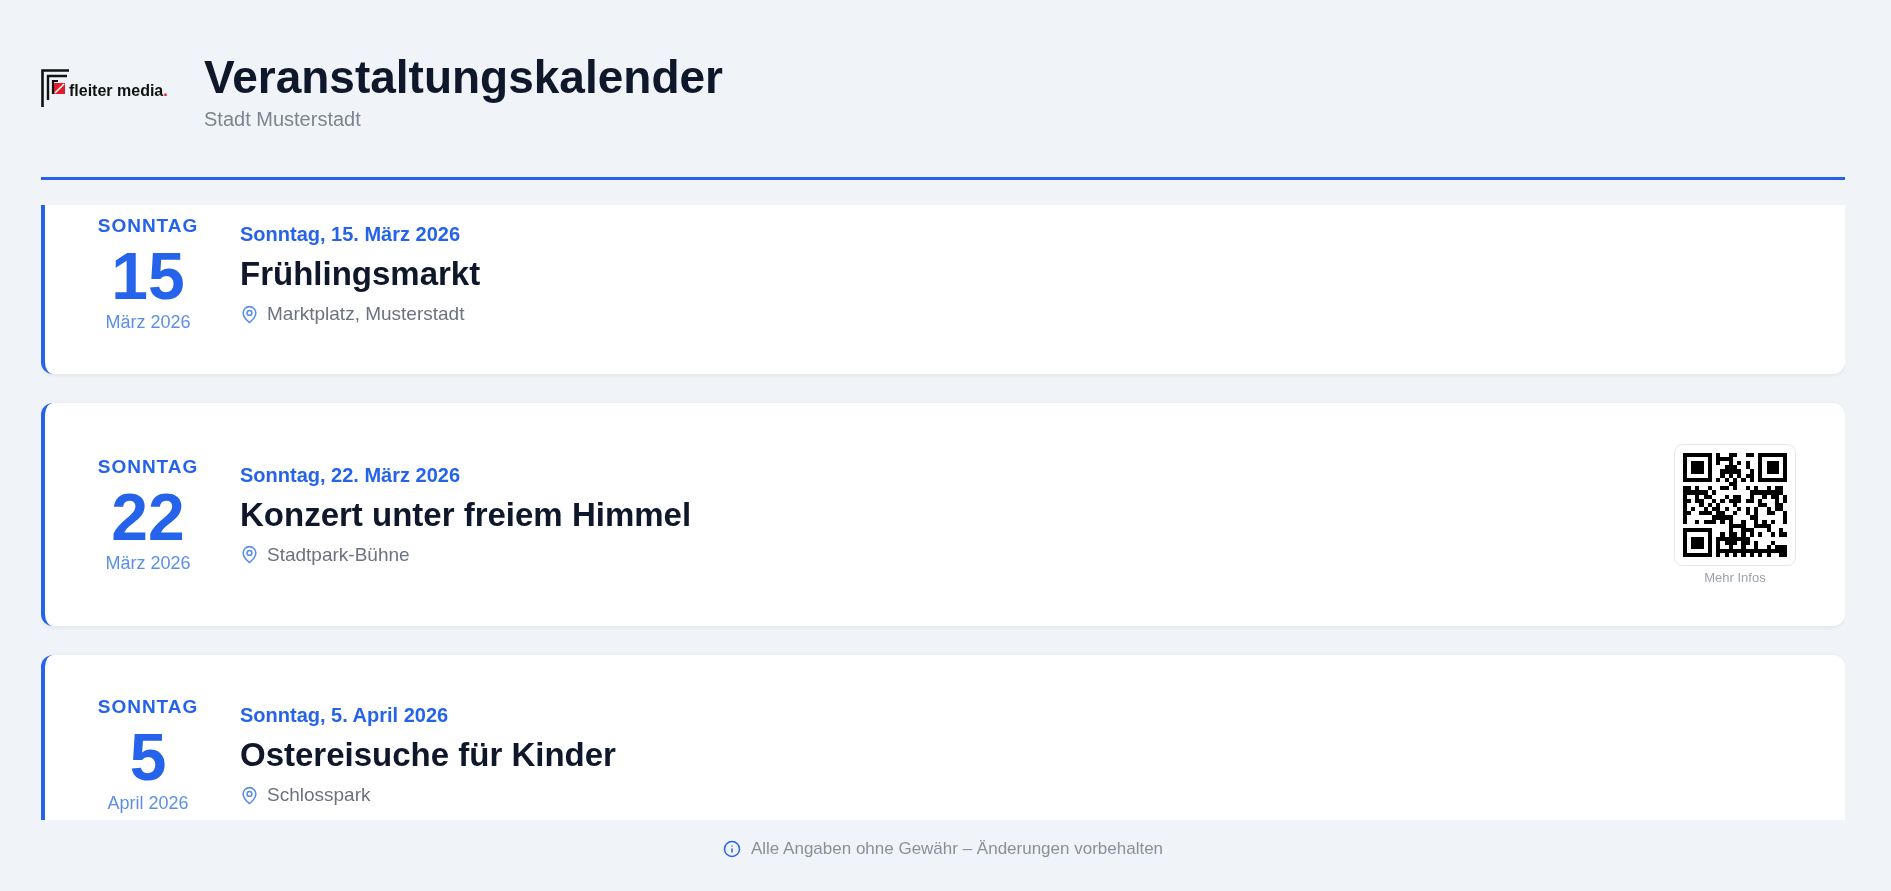  I want to click on info-icon, so click(731, 849).